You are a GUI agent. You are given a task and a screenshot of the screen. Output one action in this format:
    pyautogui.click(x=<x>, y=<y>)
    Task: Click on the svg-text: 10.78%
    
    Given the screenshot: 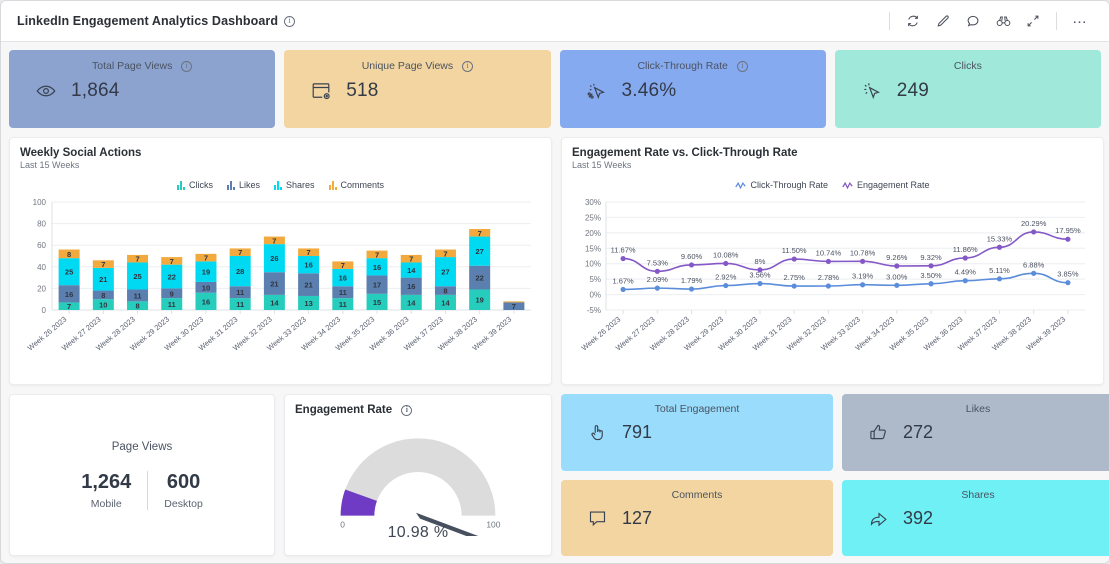 What is the action you would take?
    pyautogui.click(x=863, y=252)
    